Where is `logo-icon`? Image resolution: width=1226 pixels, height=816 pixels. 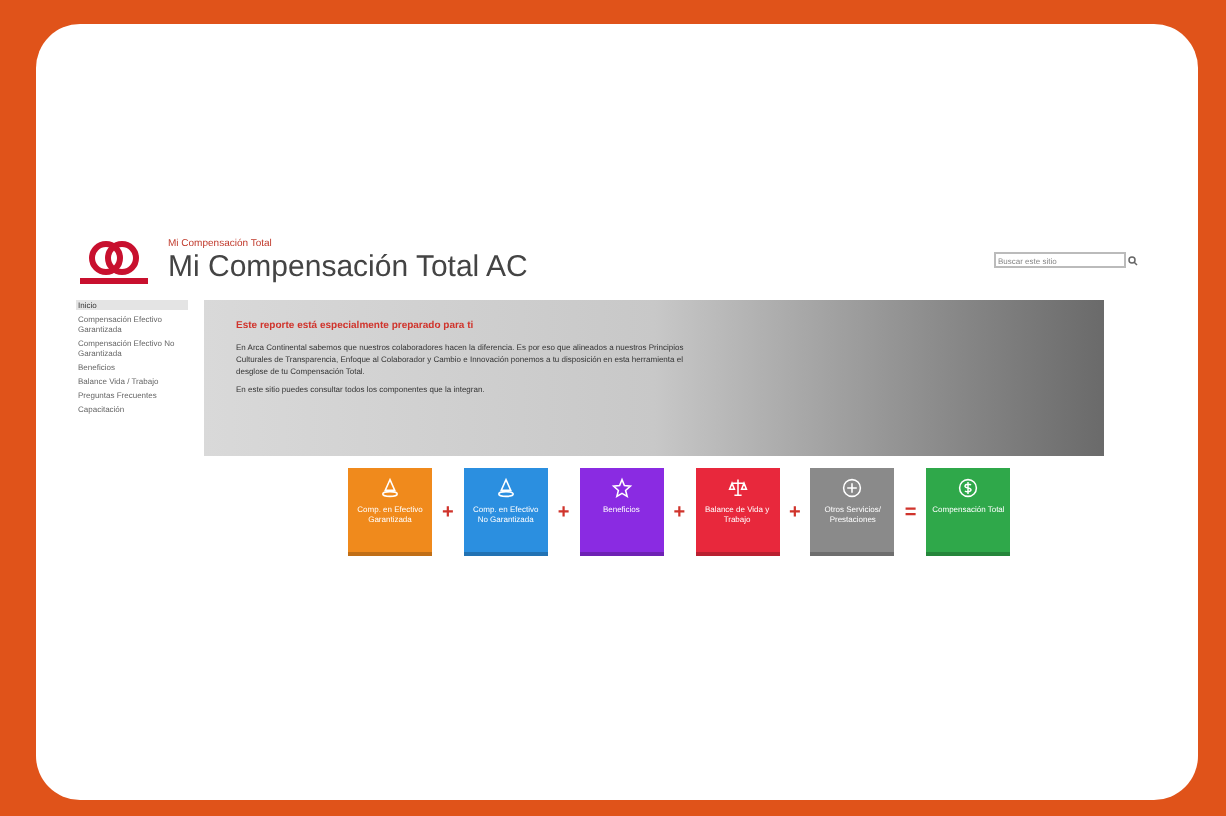 logo-icon is located at coordinates (114, 264).